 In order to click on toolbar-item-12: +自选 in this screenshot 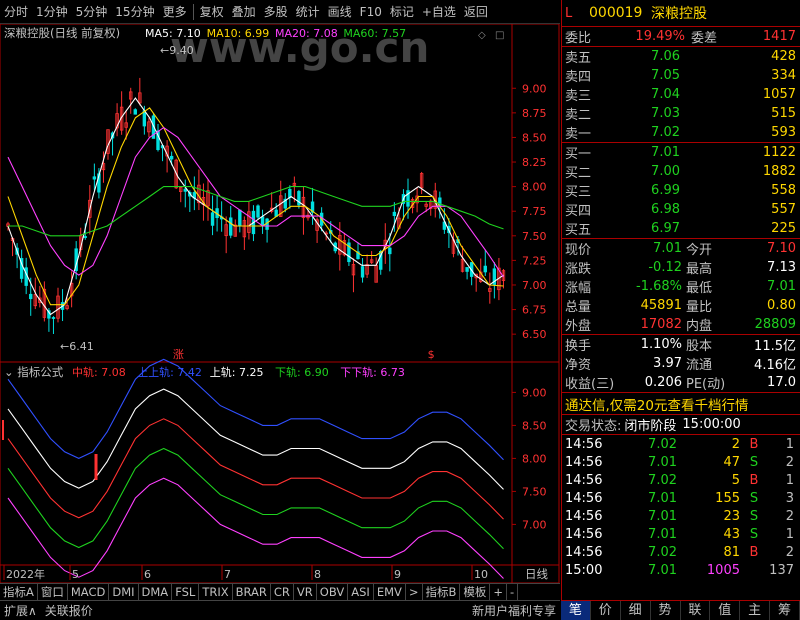, I will do `click(439, 12)`.